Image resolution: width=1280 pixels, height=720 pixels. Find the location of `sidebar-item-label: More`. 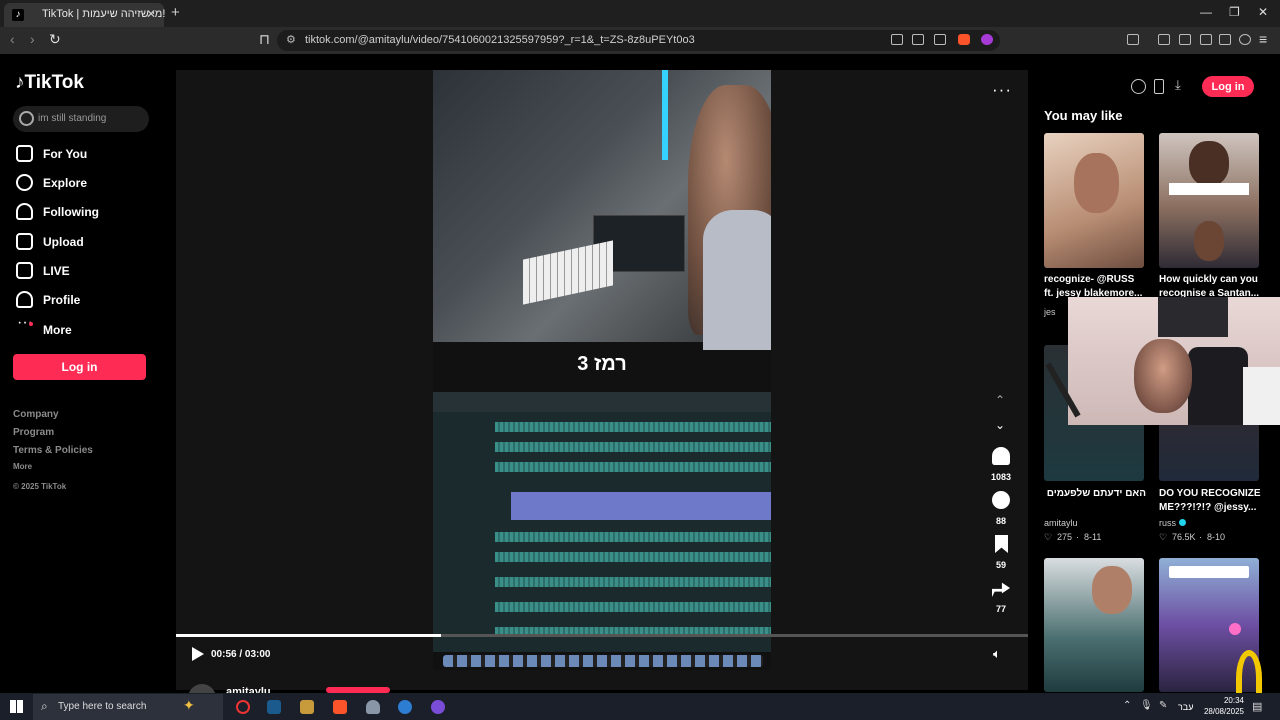

sidebar-item-label: More is located at coordinates (57, 330).